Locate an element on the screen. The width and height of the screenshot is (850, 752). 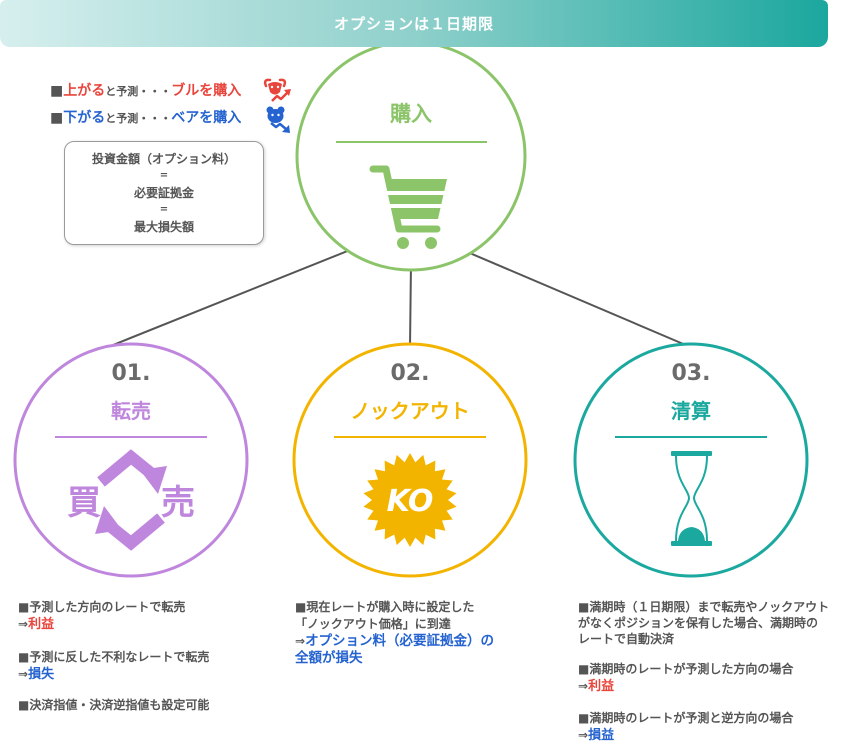
bull-icon is located at coordinates (277, 90).